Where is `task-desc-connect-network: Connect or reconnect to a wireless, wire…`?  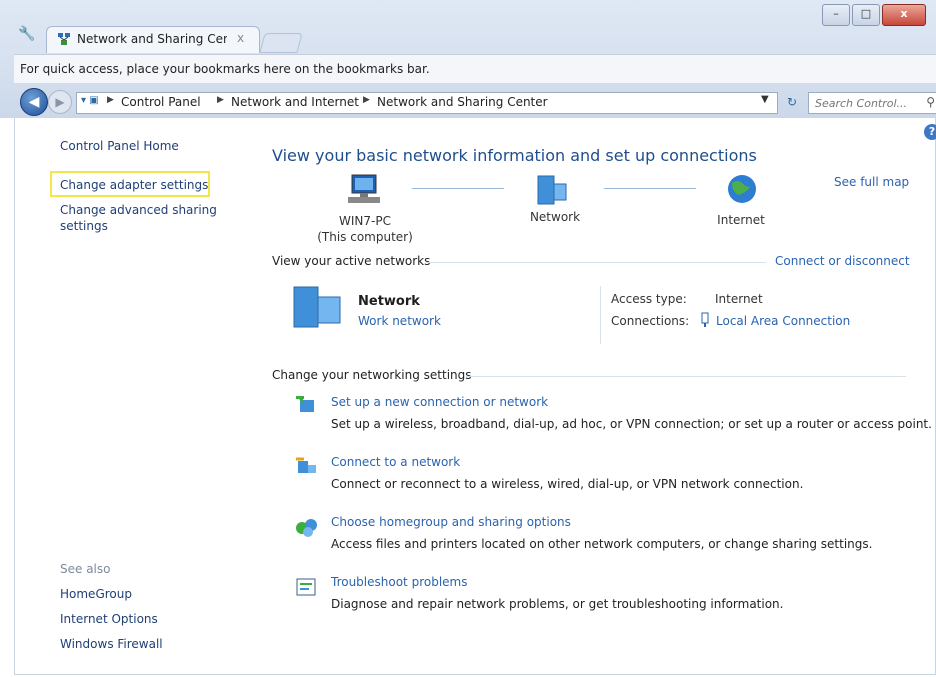 task-desc-connect-network: Connect or reconnect to a wireless, wire… is located at coordinates (567, 484).